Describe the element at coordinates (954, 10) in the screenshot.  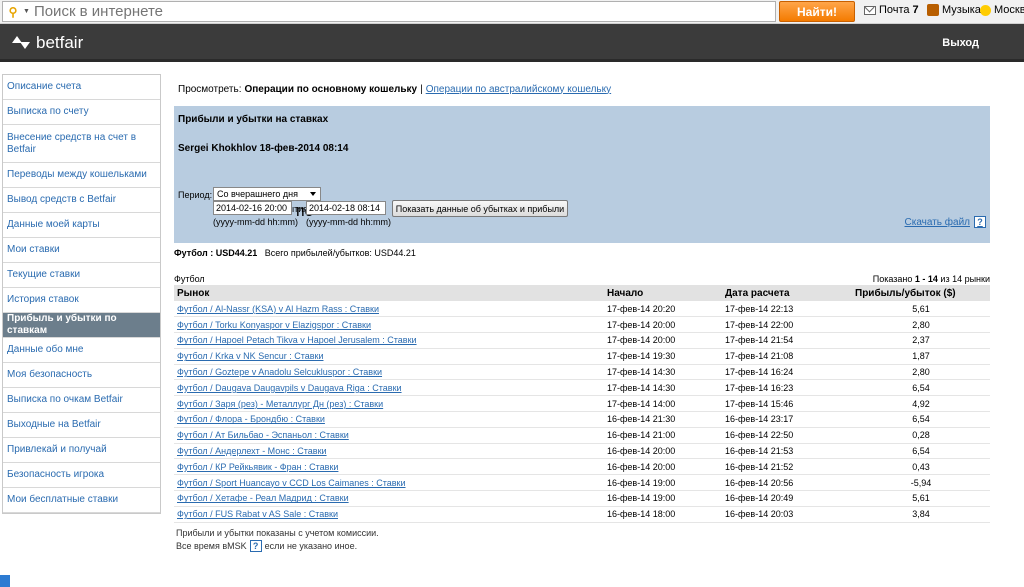
I see `music-link: Музыка` at that location.